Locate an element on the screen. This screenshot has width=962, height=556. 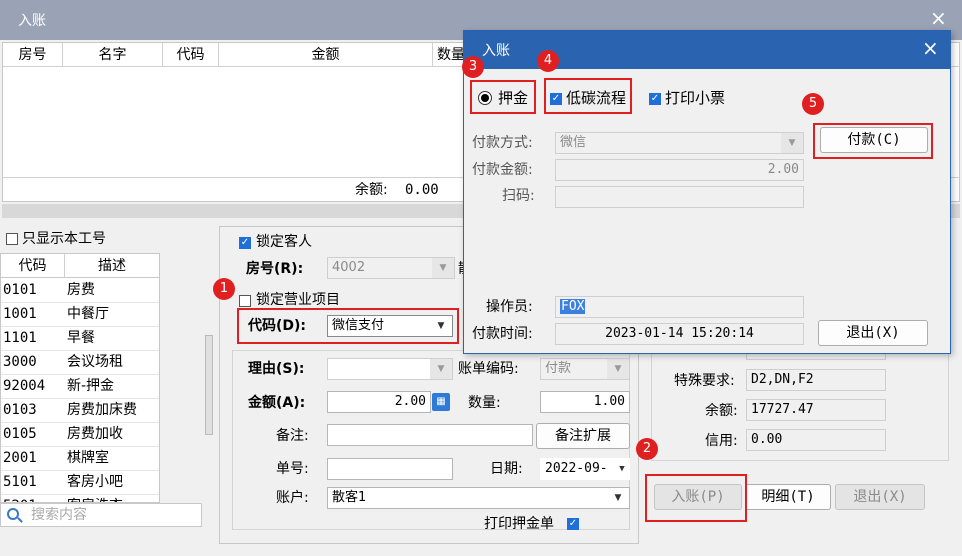
lock-item-checkbox is located at coordinates (245, 301).